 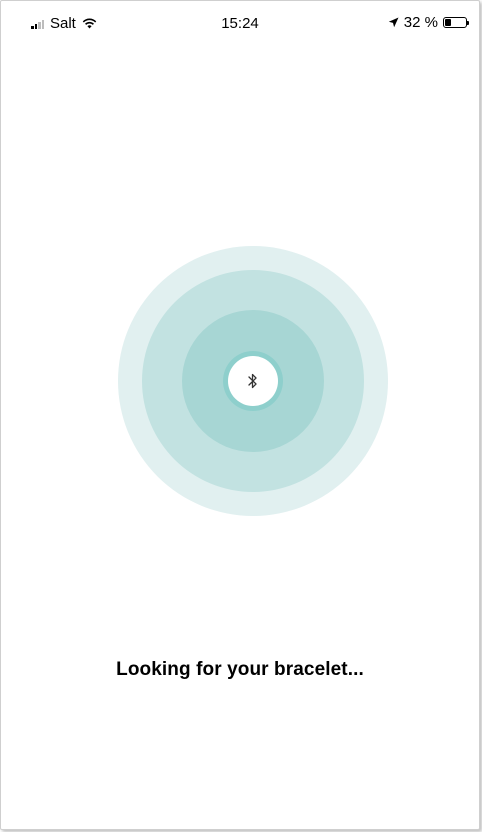 I want to click on battery-percentage: 32 %, so click(x=420, y=22).